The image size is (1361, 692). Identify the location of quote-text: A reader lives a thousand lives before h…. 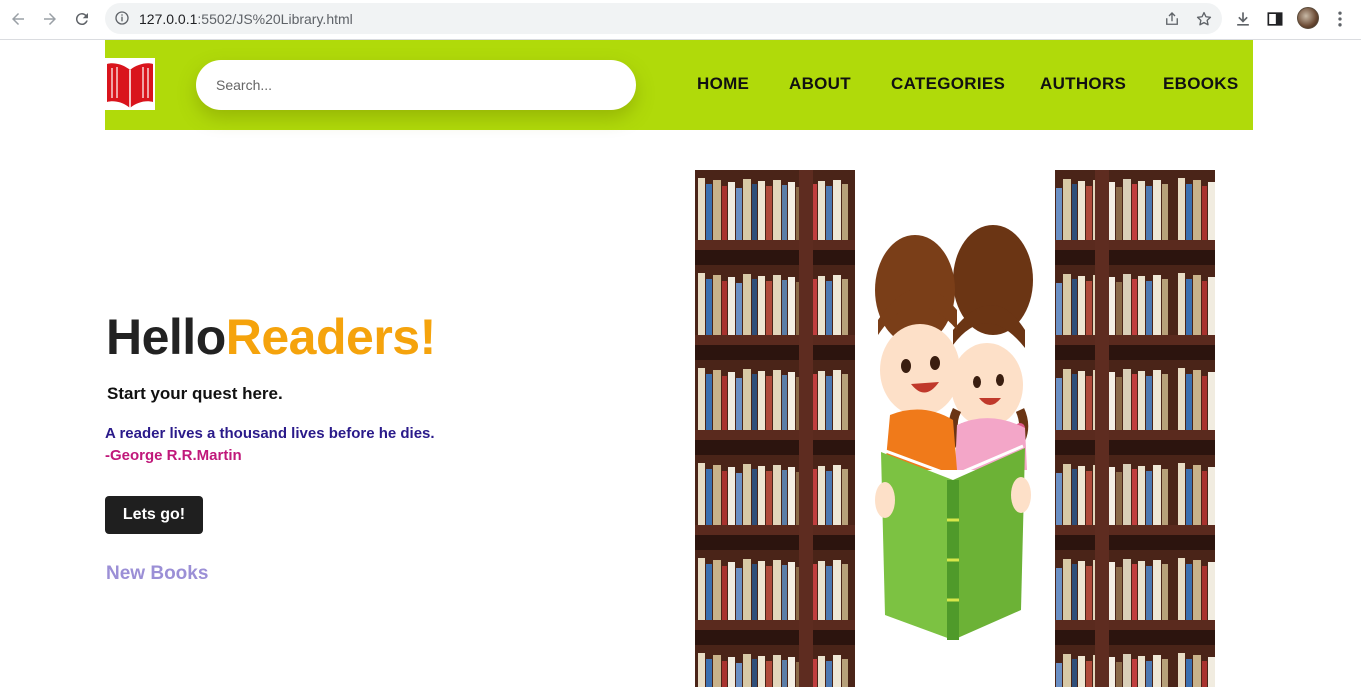
(270, 433).